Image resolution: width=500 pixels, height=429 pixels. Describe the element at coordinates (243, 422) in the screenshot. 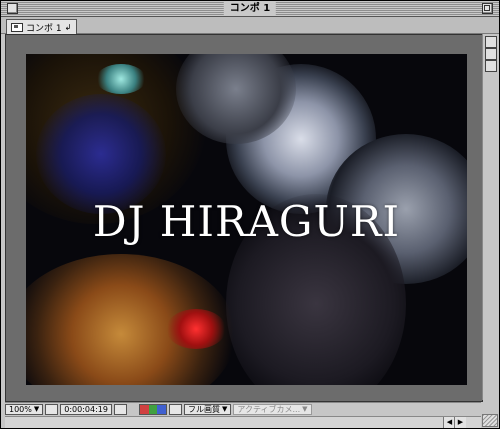

I see `horizontal-scrollbar: ◀ ▶` at that location.